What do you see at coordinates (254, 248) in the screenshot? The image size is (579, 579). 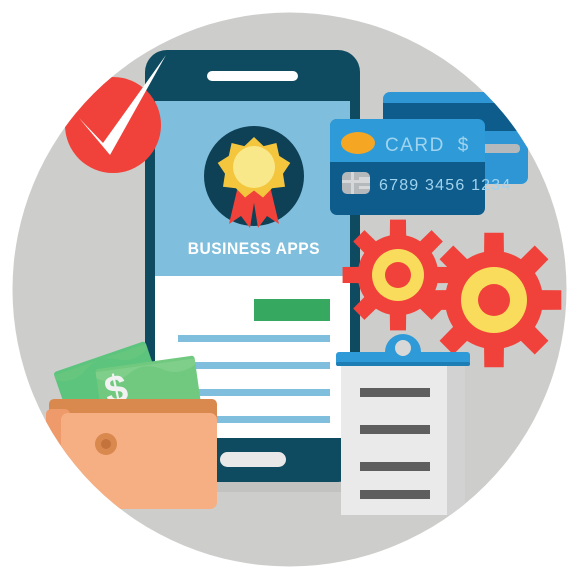 I see `phone-screen-title: BUSINESS APPS` at bounding box center [254, 248].